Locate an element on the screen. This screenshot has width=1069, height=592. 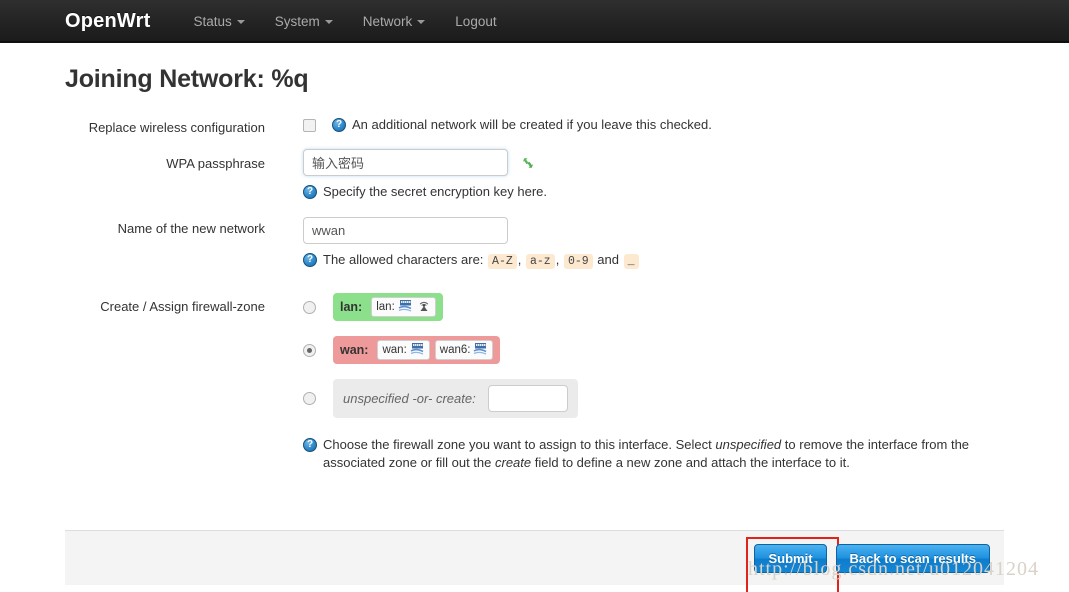
zone-row-unspecified: unspecified -or- create: is located at coordinates (653, 398).